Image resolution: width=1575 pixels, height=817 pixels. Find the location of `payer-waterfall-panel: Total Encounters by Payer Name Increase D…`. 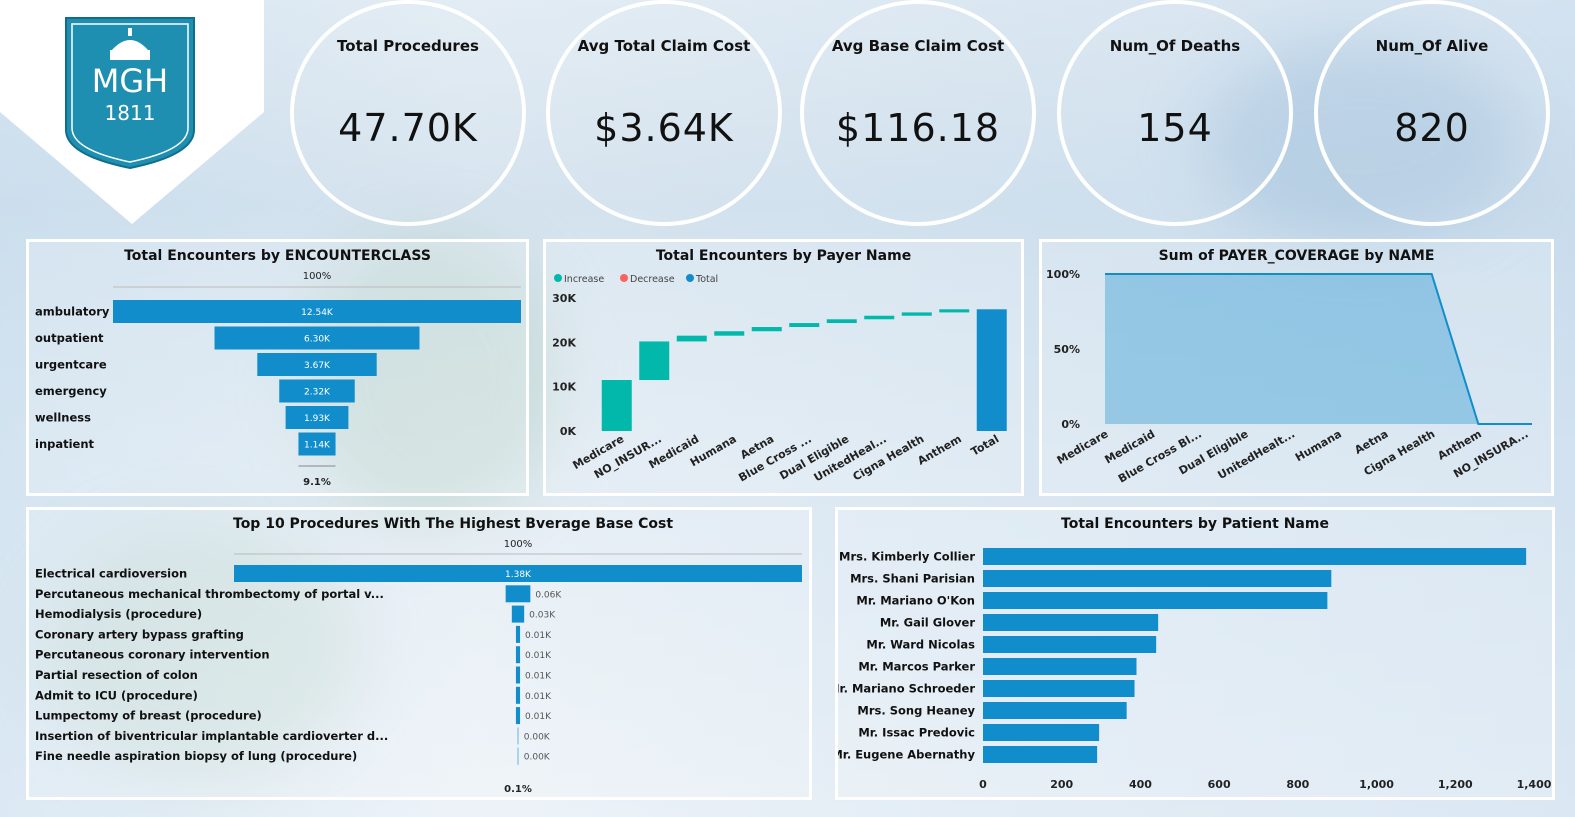

payer-waterfall-panel: Total Encounters by Payer Name Increase D… is located at coordinates (783, 367).